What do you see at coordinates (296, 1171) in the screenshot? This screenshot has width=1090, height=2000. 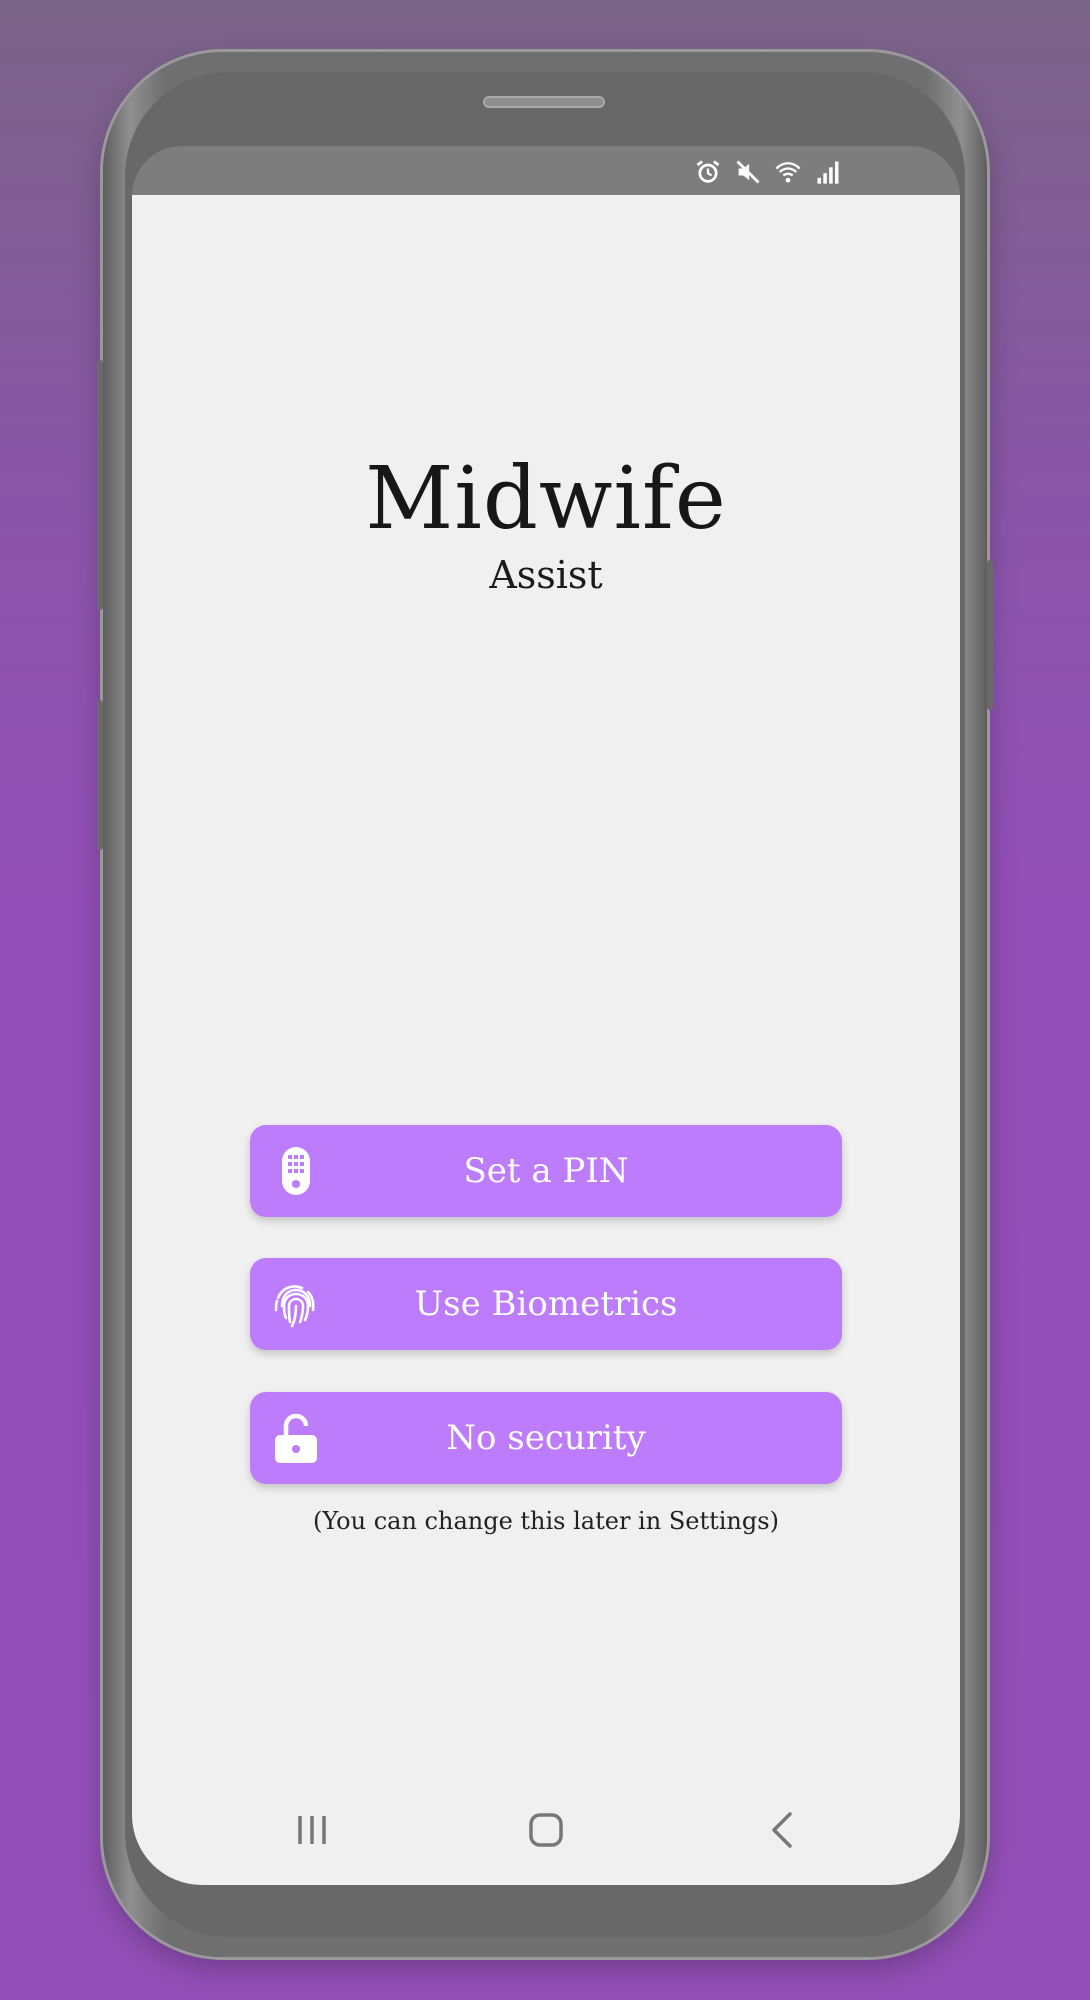 I see `keypad-icon` at bounding box center [296, 1171].